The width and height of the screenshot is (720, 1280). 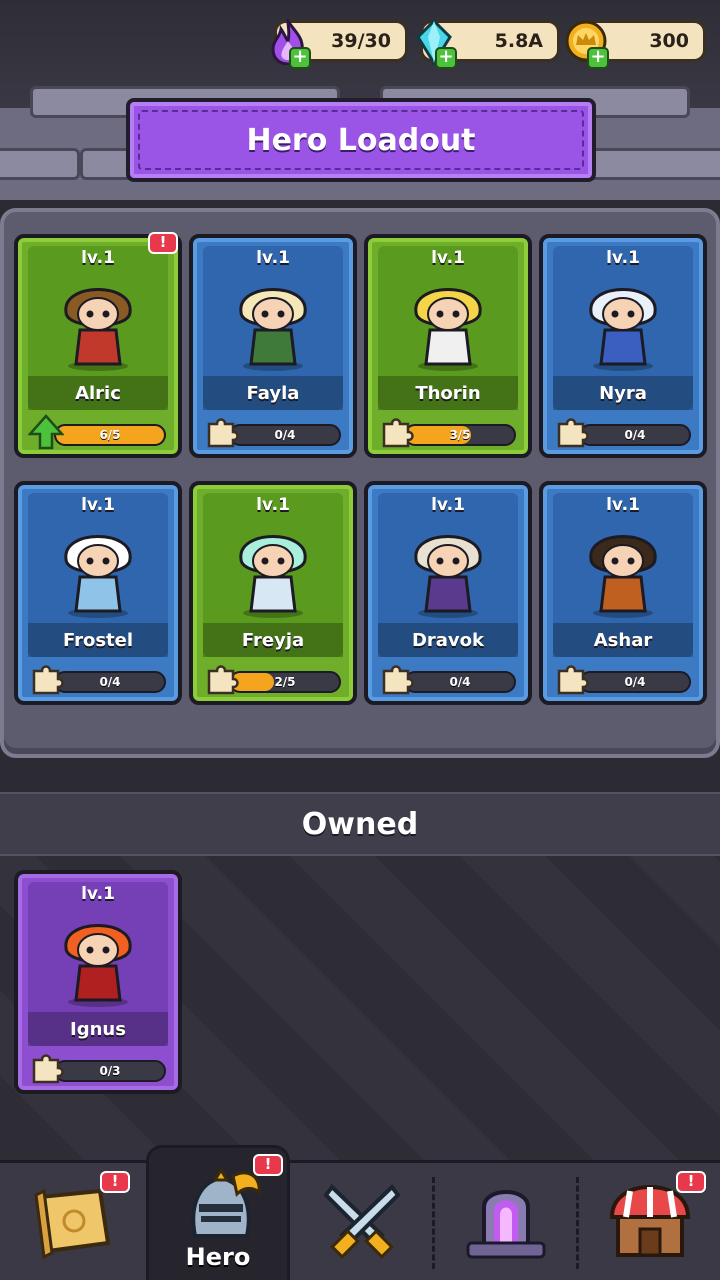 I want to click on shard-progress-bar: 6/5, so click(x=110, y=435).